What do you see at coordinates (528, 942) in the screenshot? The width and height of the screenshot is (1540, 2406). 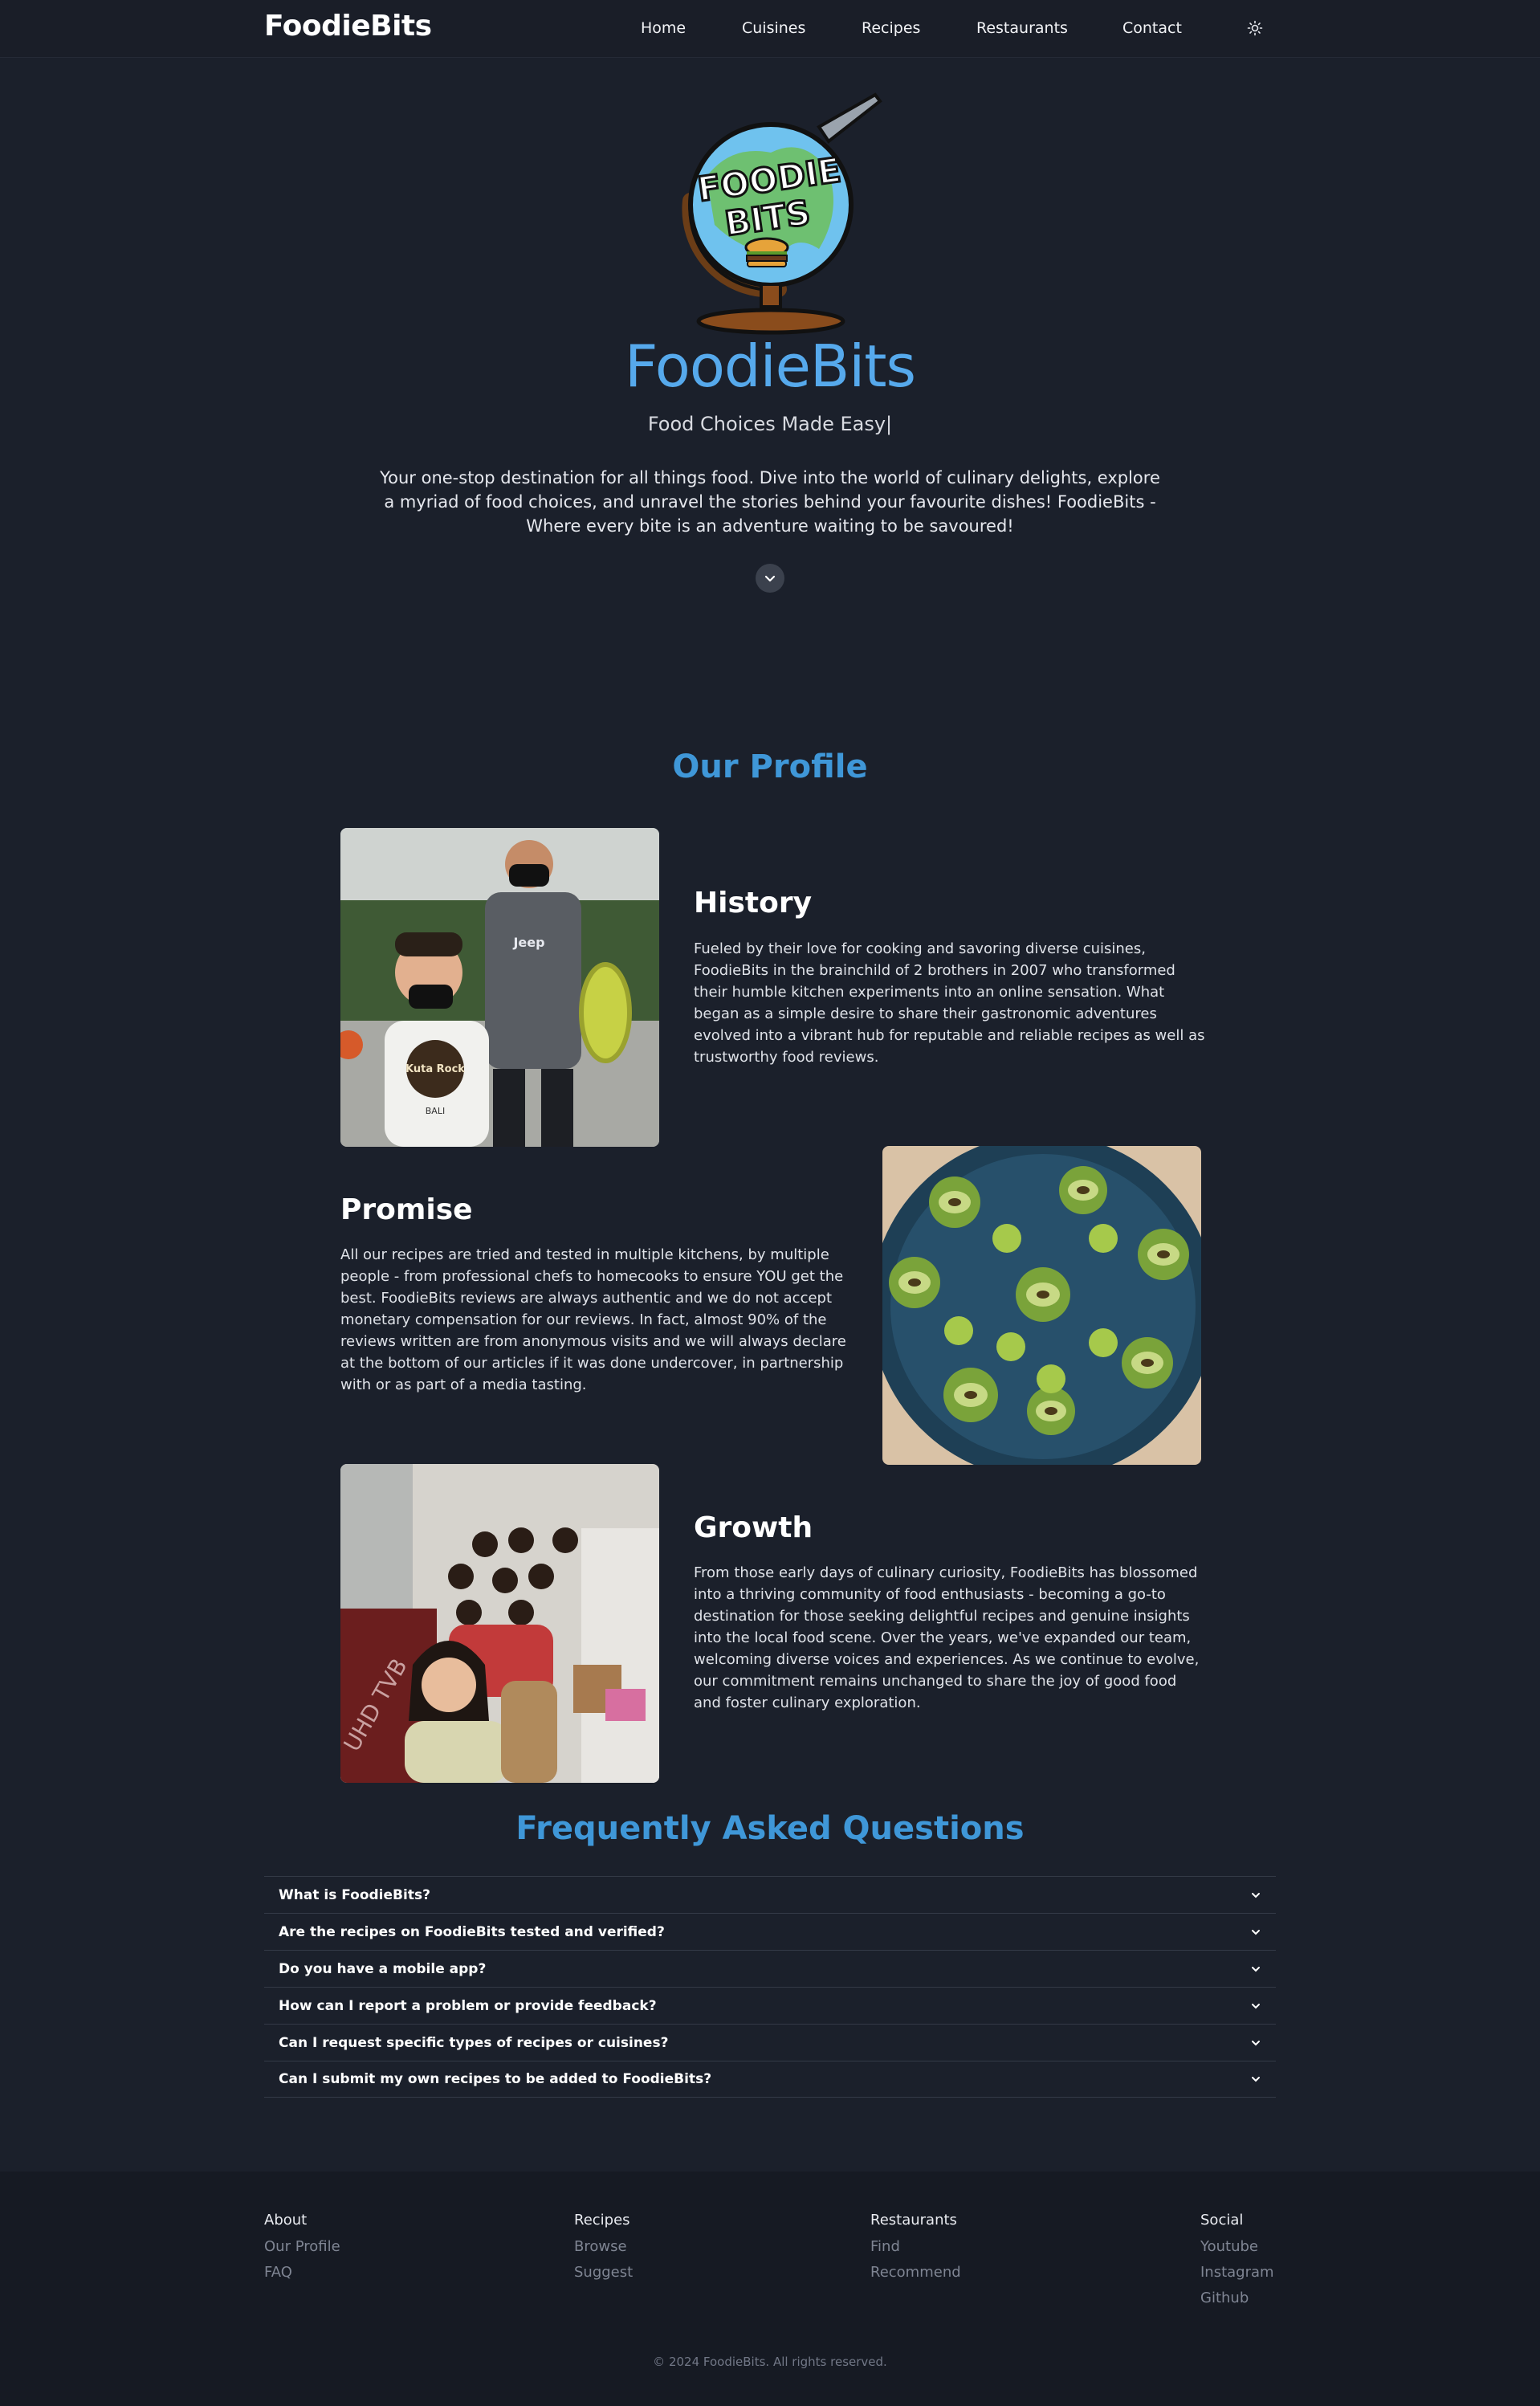 I see `photo-shirt-text: Jeep` at bounding box center [528, 942].